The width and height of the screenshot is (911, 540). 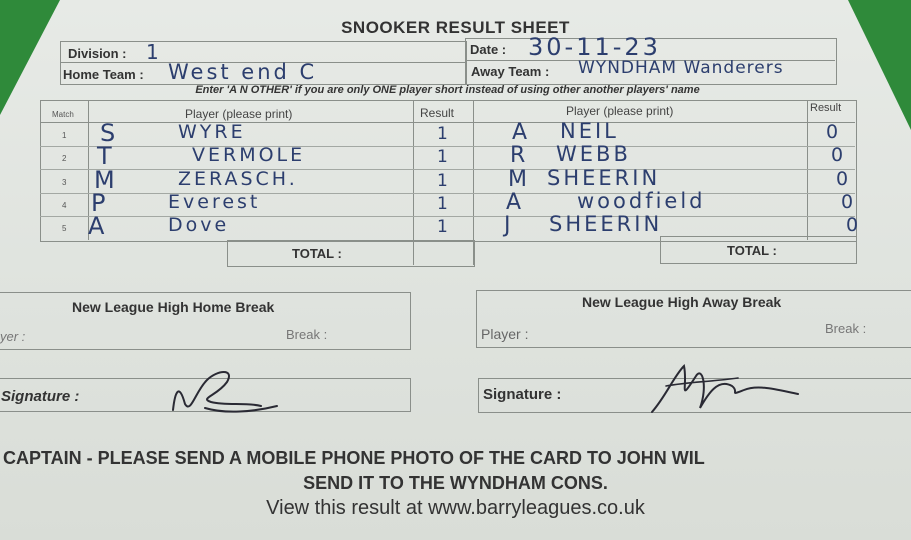 I want to click on away-player-initial: J, so click(x=509, y=225).